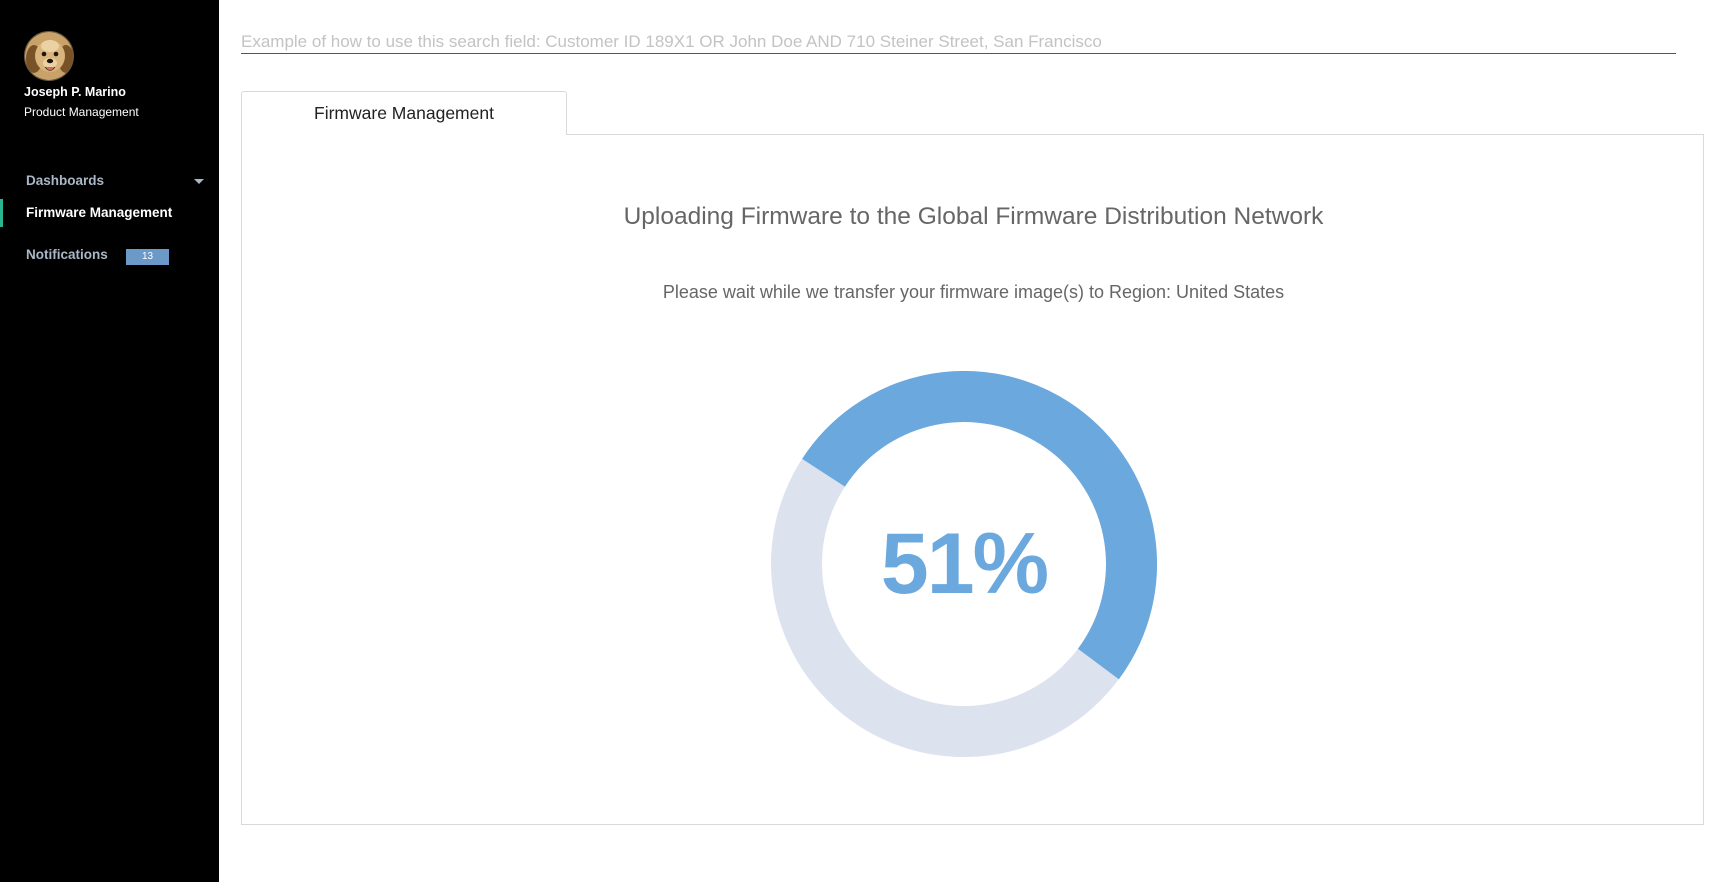 Image resolution: width=1724 pixels, height=882 pixels. I want to click on tab-firmware-management: Firmware Management, so click(404, 113).